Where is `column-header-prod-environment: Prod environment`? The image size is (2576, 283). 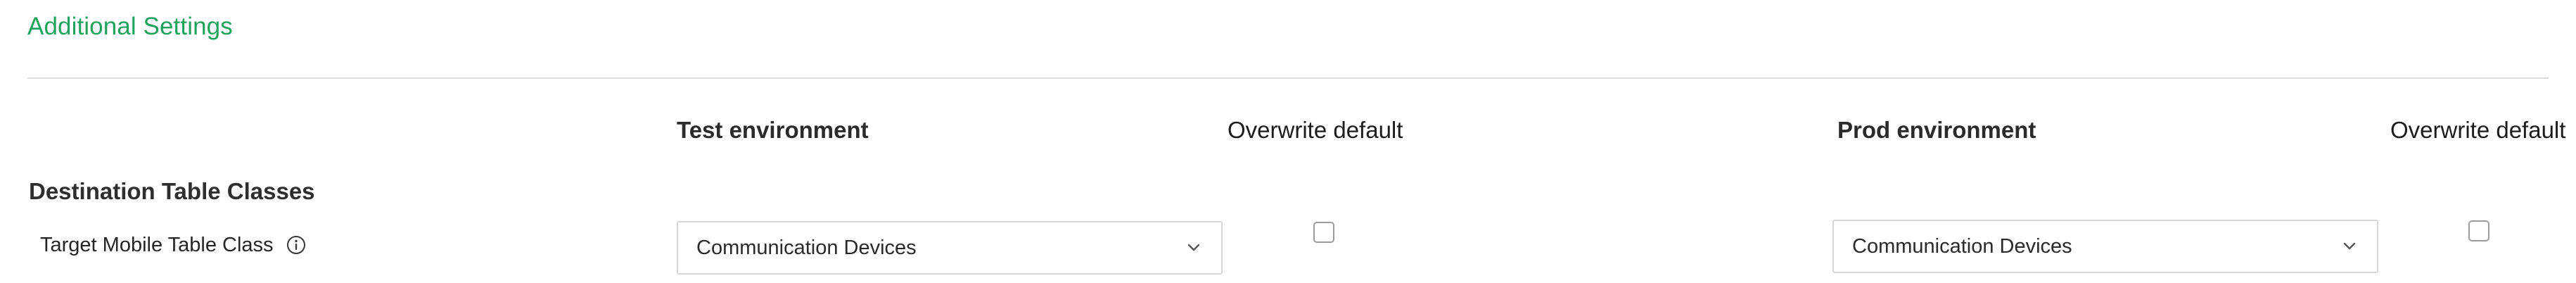
column-header-prod-environment: Prod environment is located at coordinates (1936, 130).